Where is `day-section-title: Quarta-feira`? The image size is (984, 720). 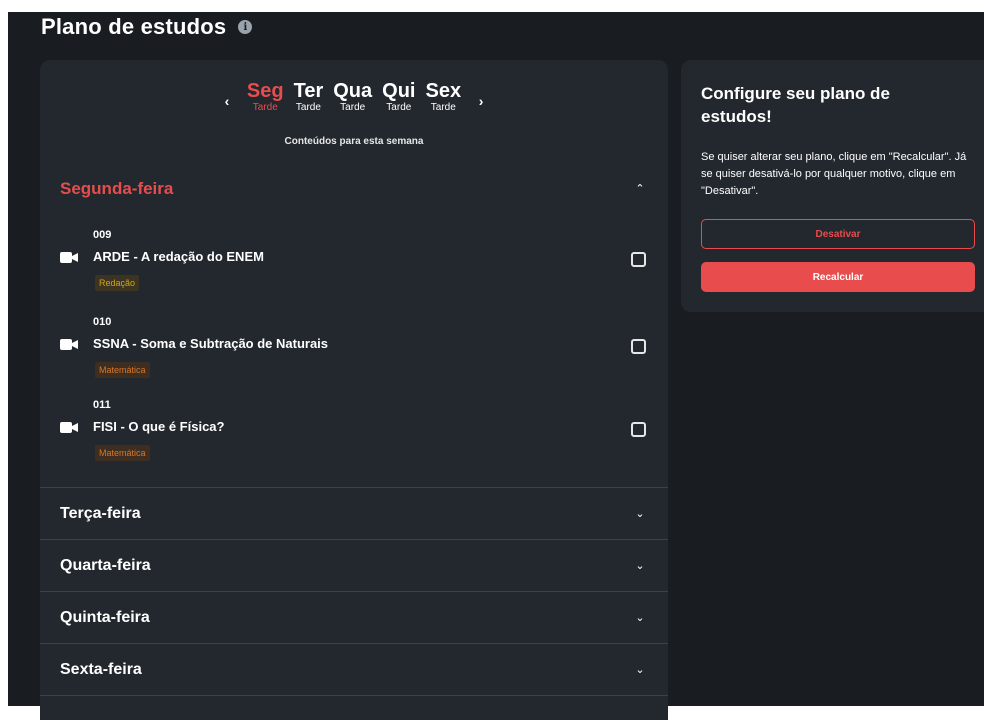 day-section-title: Quarta-feira is located at coordinates (105, 565).